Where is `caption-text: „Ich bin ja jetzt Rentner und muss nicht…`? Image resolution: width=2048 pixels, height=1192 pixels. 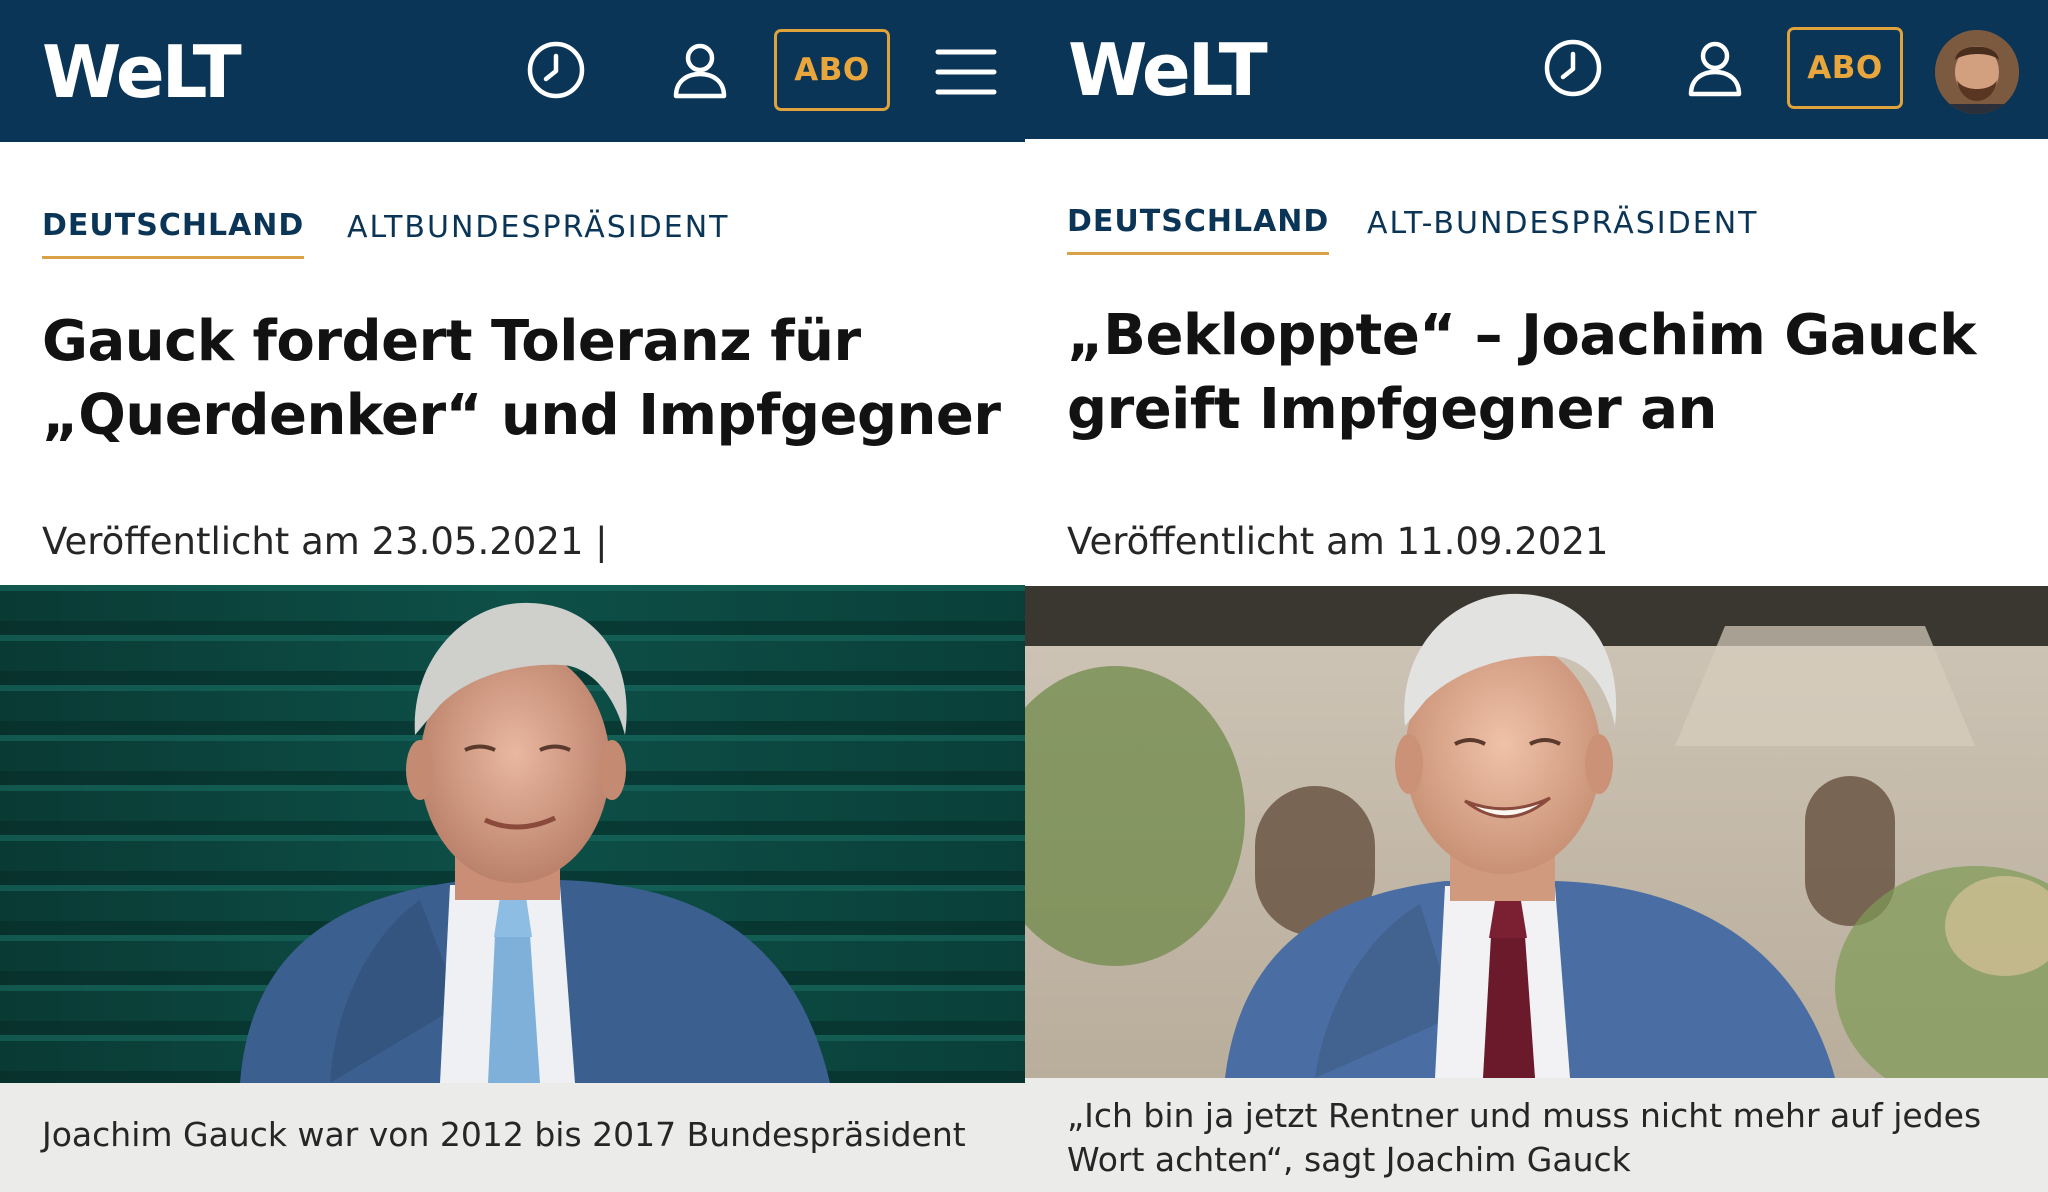 caption-text: „Ich bin ja jetzt Rentner und muss nicht… is located at coordinates (1524, 1137).